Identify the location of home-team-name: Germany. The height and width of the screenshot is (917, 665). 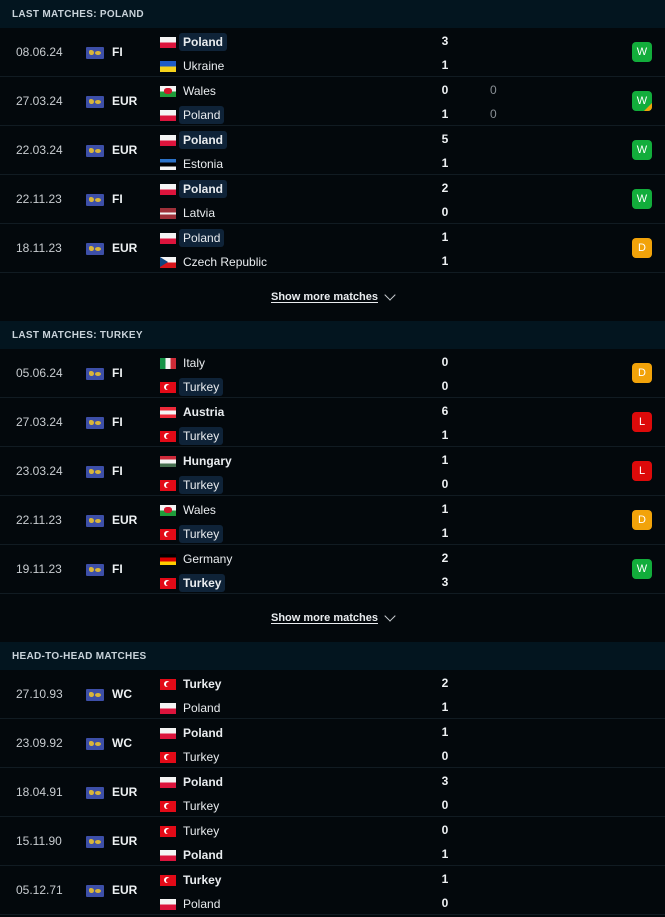
(208, 559).